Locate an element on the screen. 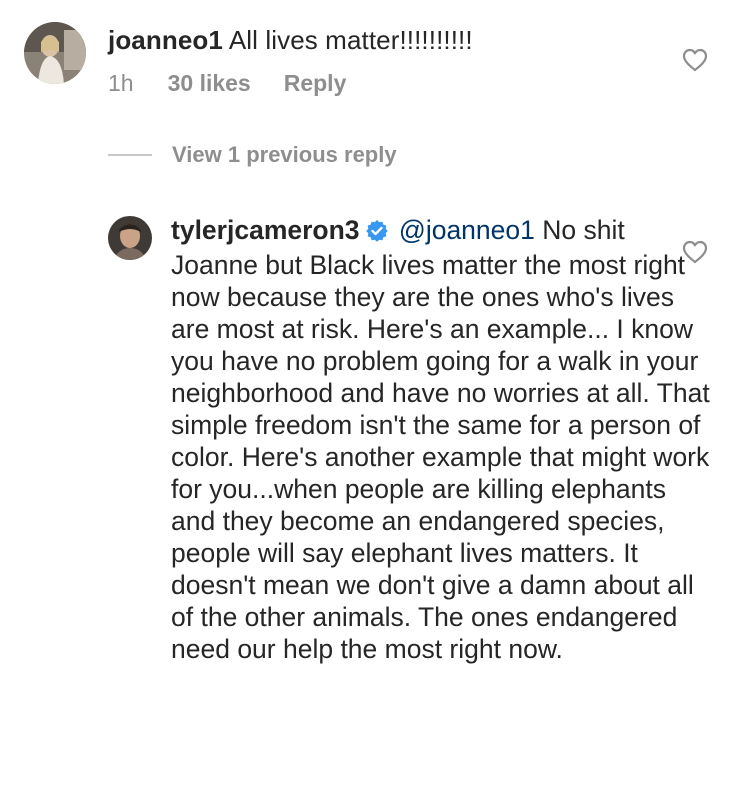 This screenshot has height=800, width=750. view-previous-replies: View 1 previous reply is located at coordinates (252, 155).